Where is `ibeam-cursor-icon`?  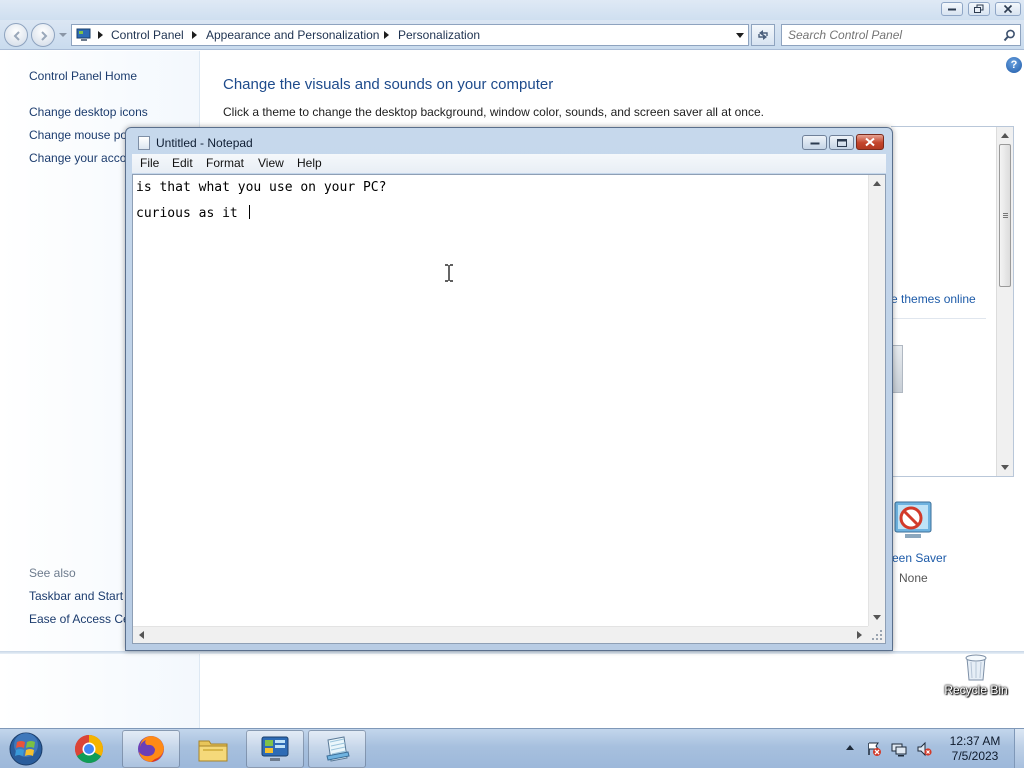
ibeam-cursor-icon is located at coordinates (449, 273).